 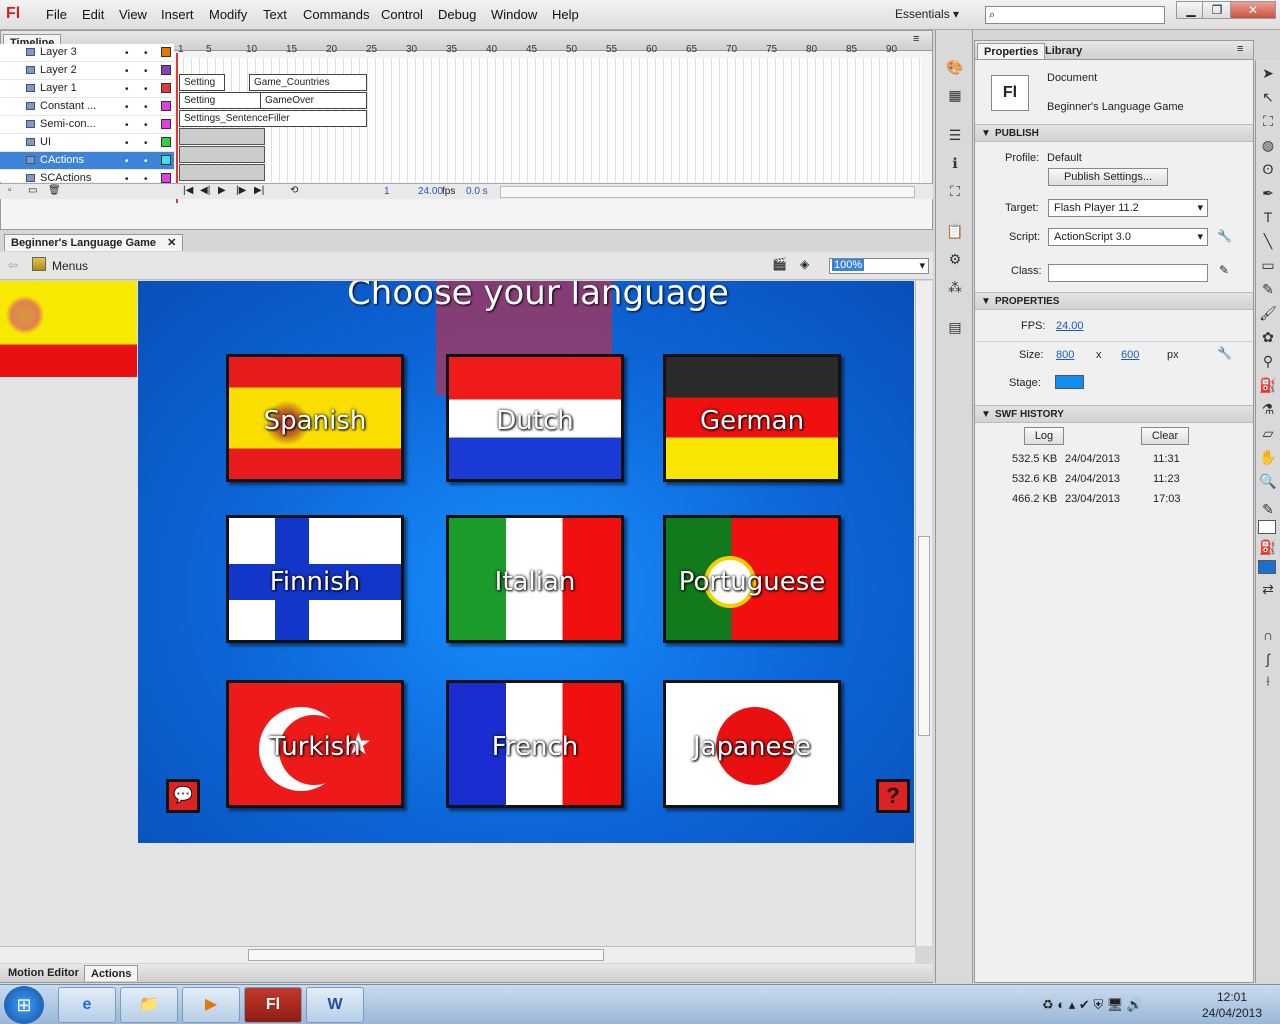 I want to click on layer-row: CActions • •, so click(x=87, y=161).